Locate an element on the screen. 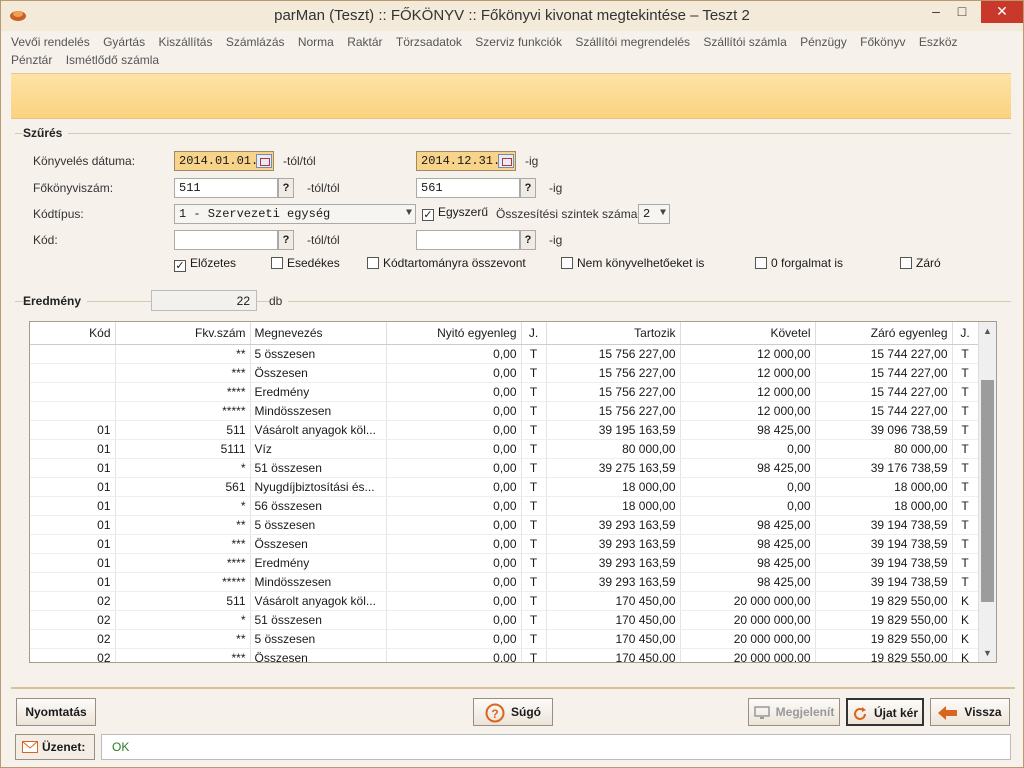  cell-tartozik: 39 293 163,59 is located at coordinates (613, 582).